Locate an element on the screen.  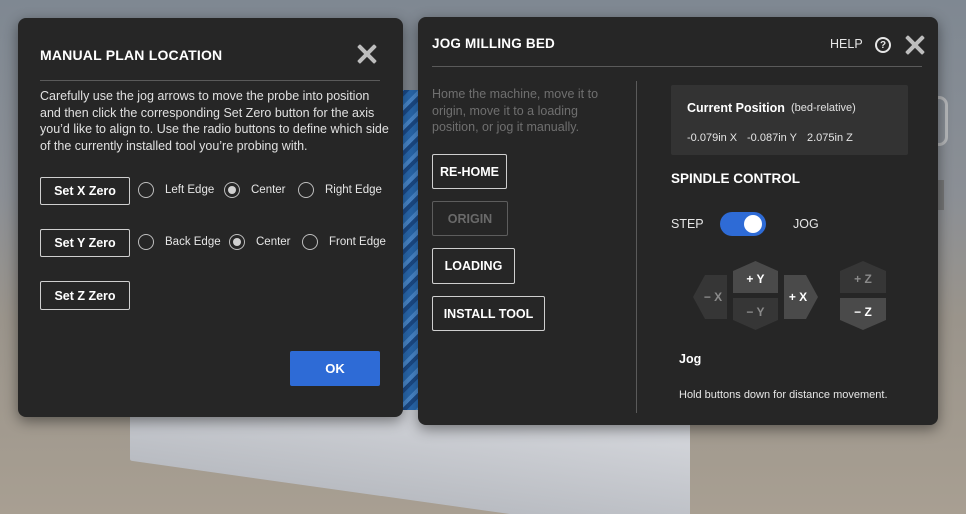
jog-section-title: Jog is located at coordinates (690, 359).